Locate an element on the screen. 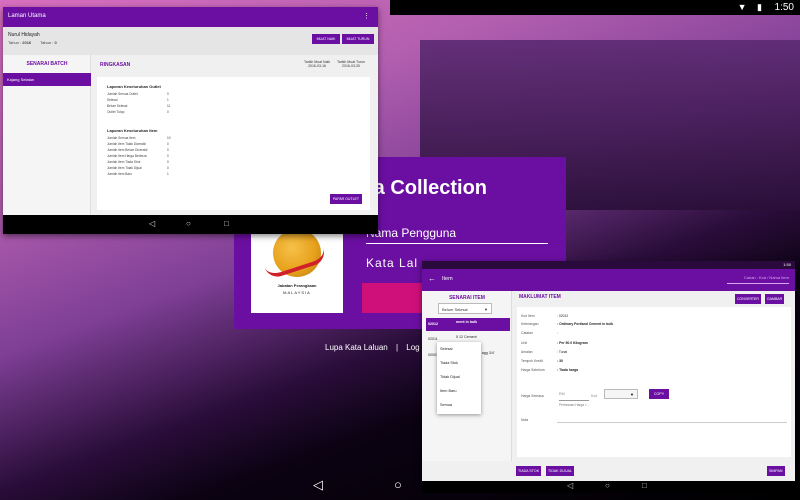  item-status-bar: 1:50 is located at coordinates (608, 265).